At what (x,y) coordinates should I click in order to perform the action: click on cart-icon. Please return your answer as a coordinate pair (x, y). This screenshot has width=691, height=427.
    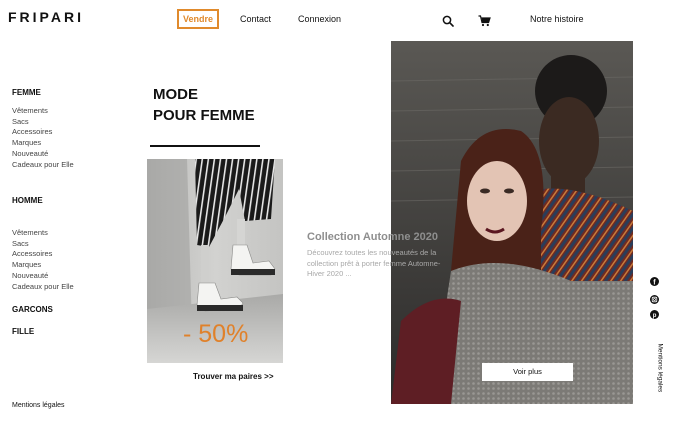
    Looking at the image, I should click on (484, 20).